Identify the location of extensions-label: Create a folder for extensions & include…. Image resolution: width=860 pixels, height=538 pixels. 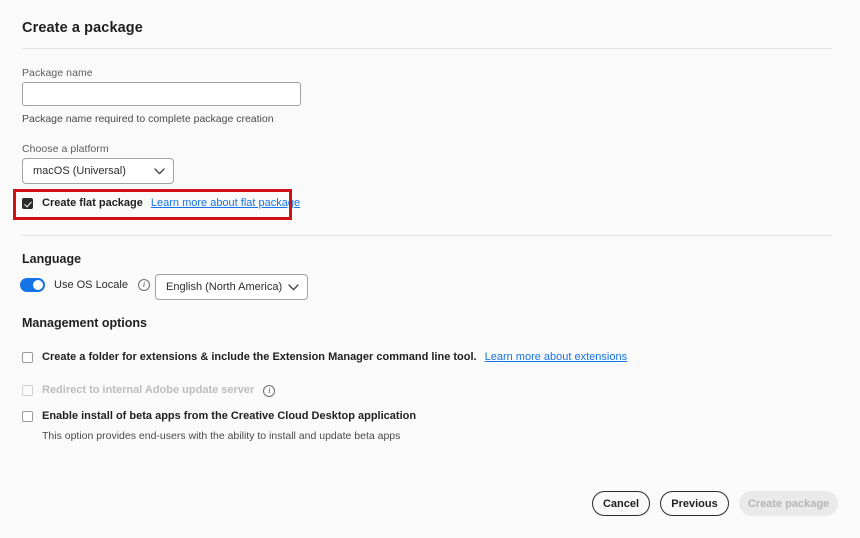
(259, 357).